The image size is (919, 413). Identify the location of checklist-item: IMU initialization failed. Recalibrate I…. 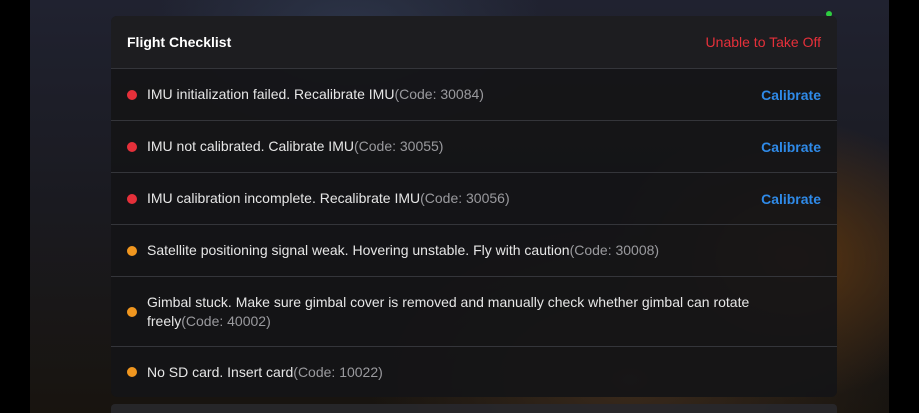
(474, 94).